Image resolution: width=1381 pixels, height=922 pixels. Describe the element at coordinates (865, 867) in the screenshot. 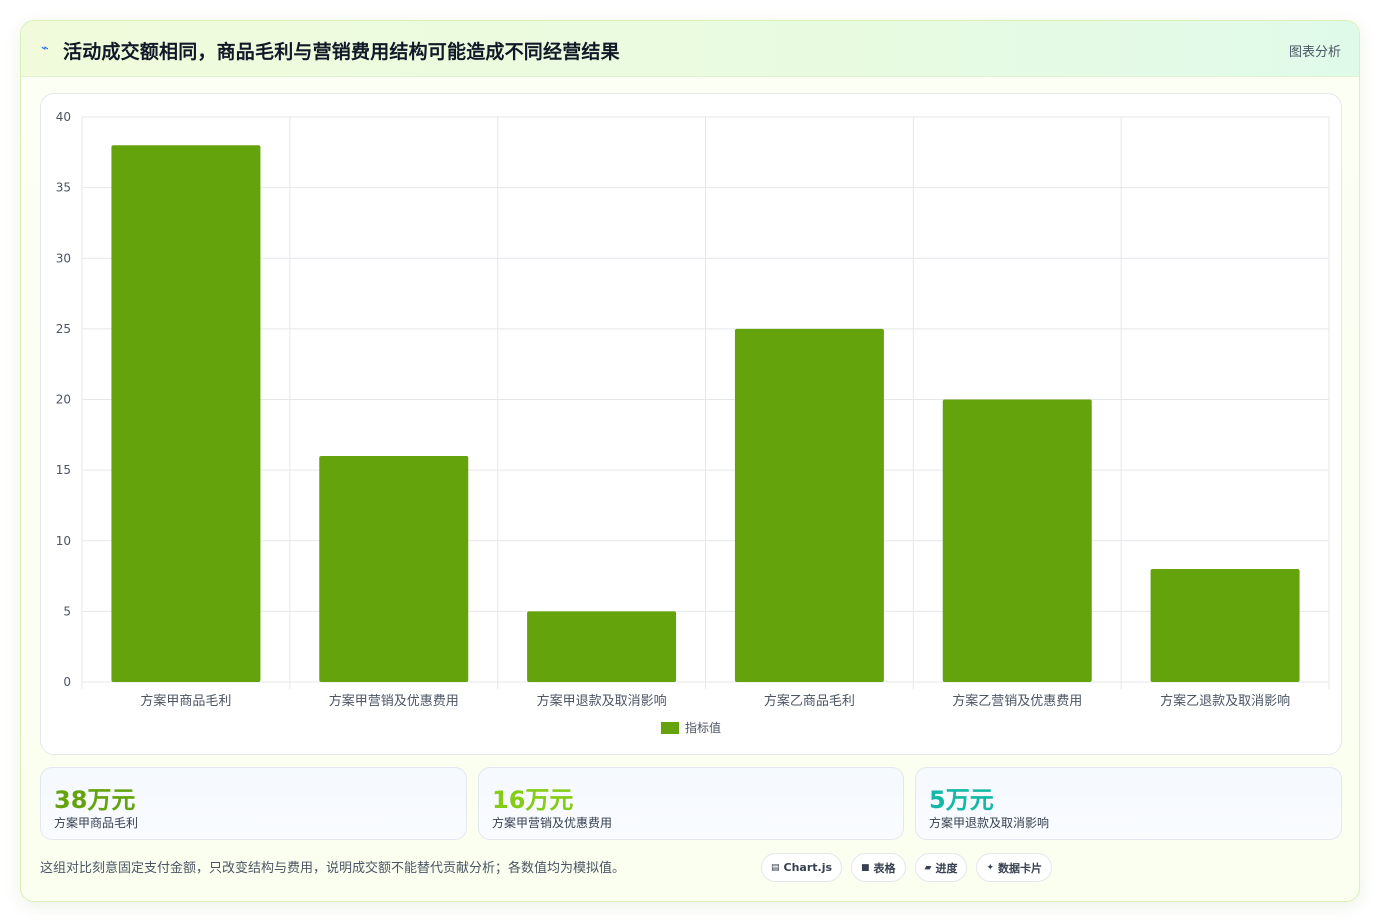

I see `table-icon: ■` at that location.